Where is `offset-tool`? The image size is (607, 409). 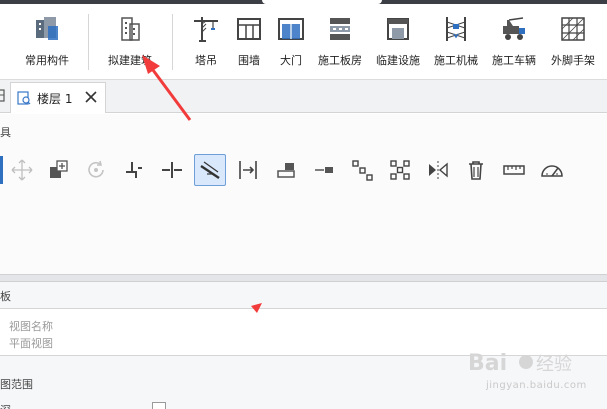
offset-tool is located at coordinates (134, 170).